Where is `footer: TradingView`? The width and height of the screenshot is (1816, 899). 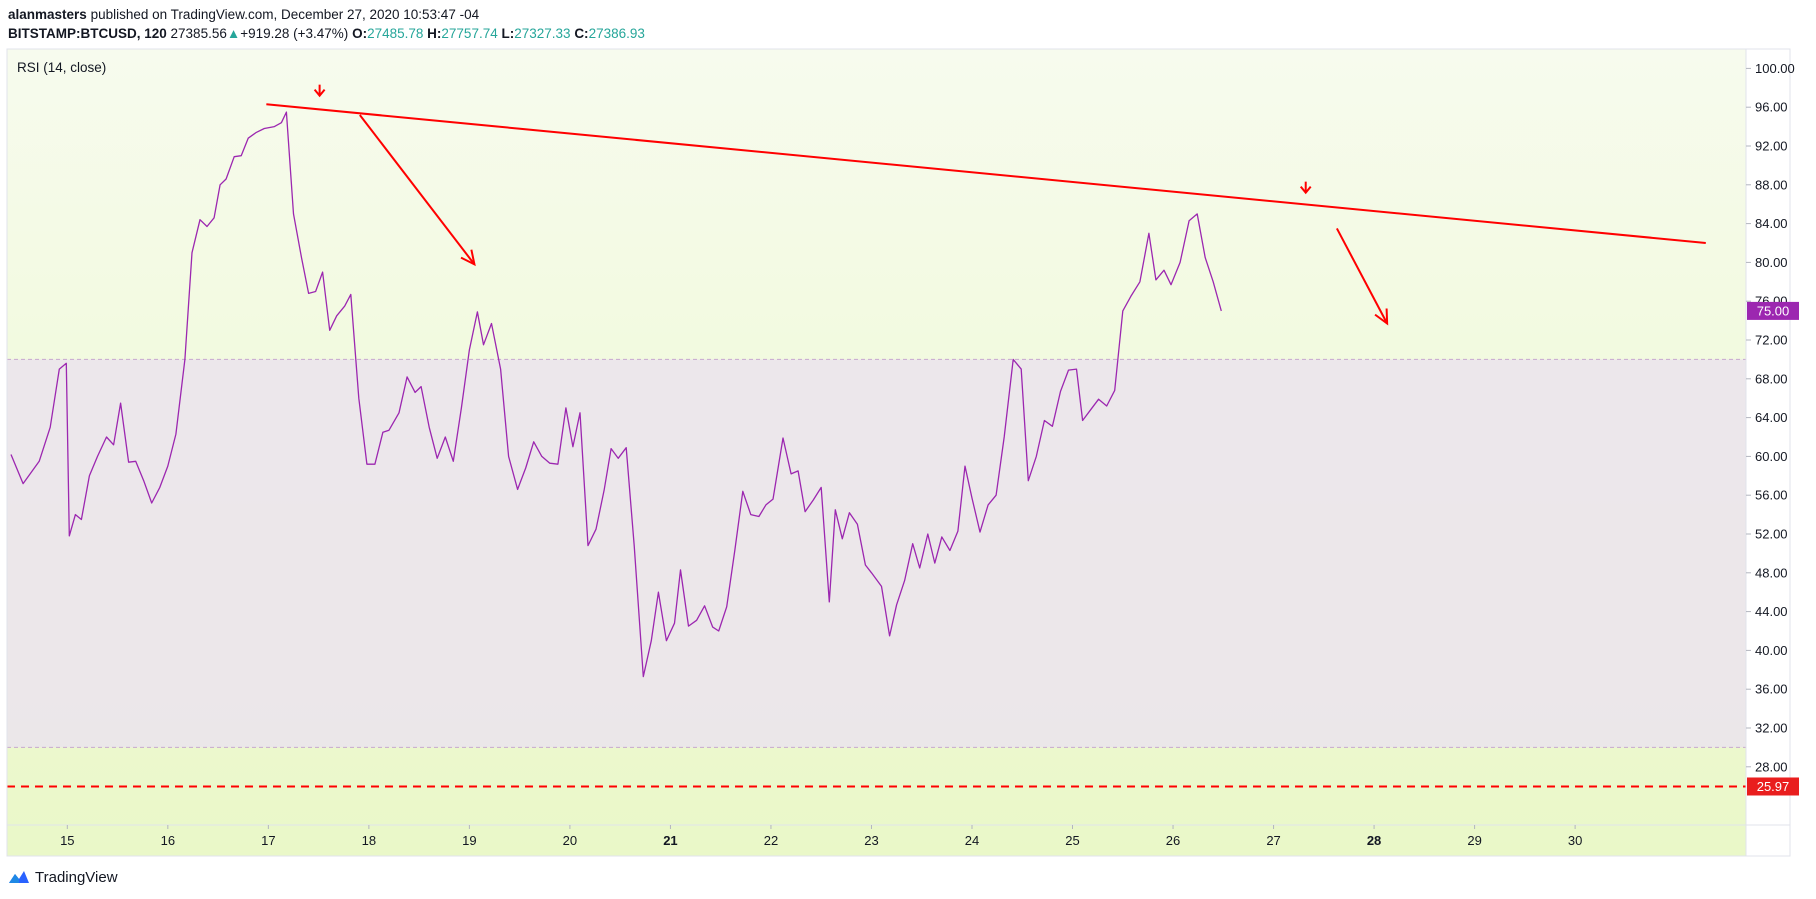 footer: TradingView is located at coordinates (63, 877).